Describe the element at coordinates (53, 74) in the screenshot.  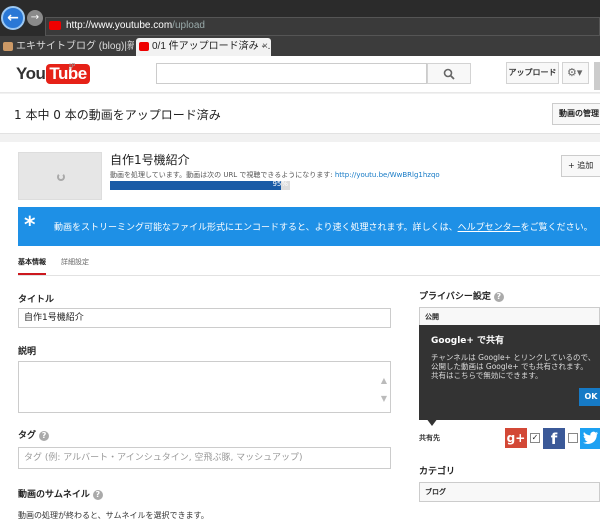
I see `youtube-logo: You Tube` at that location.